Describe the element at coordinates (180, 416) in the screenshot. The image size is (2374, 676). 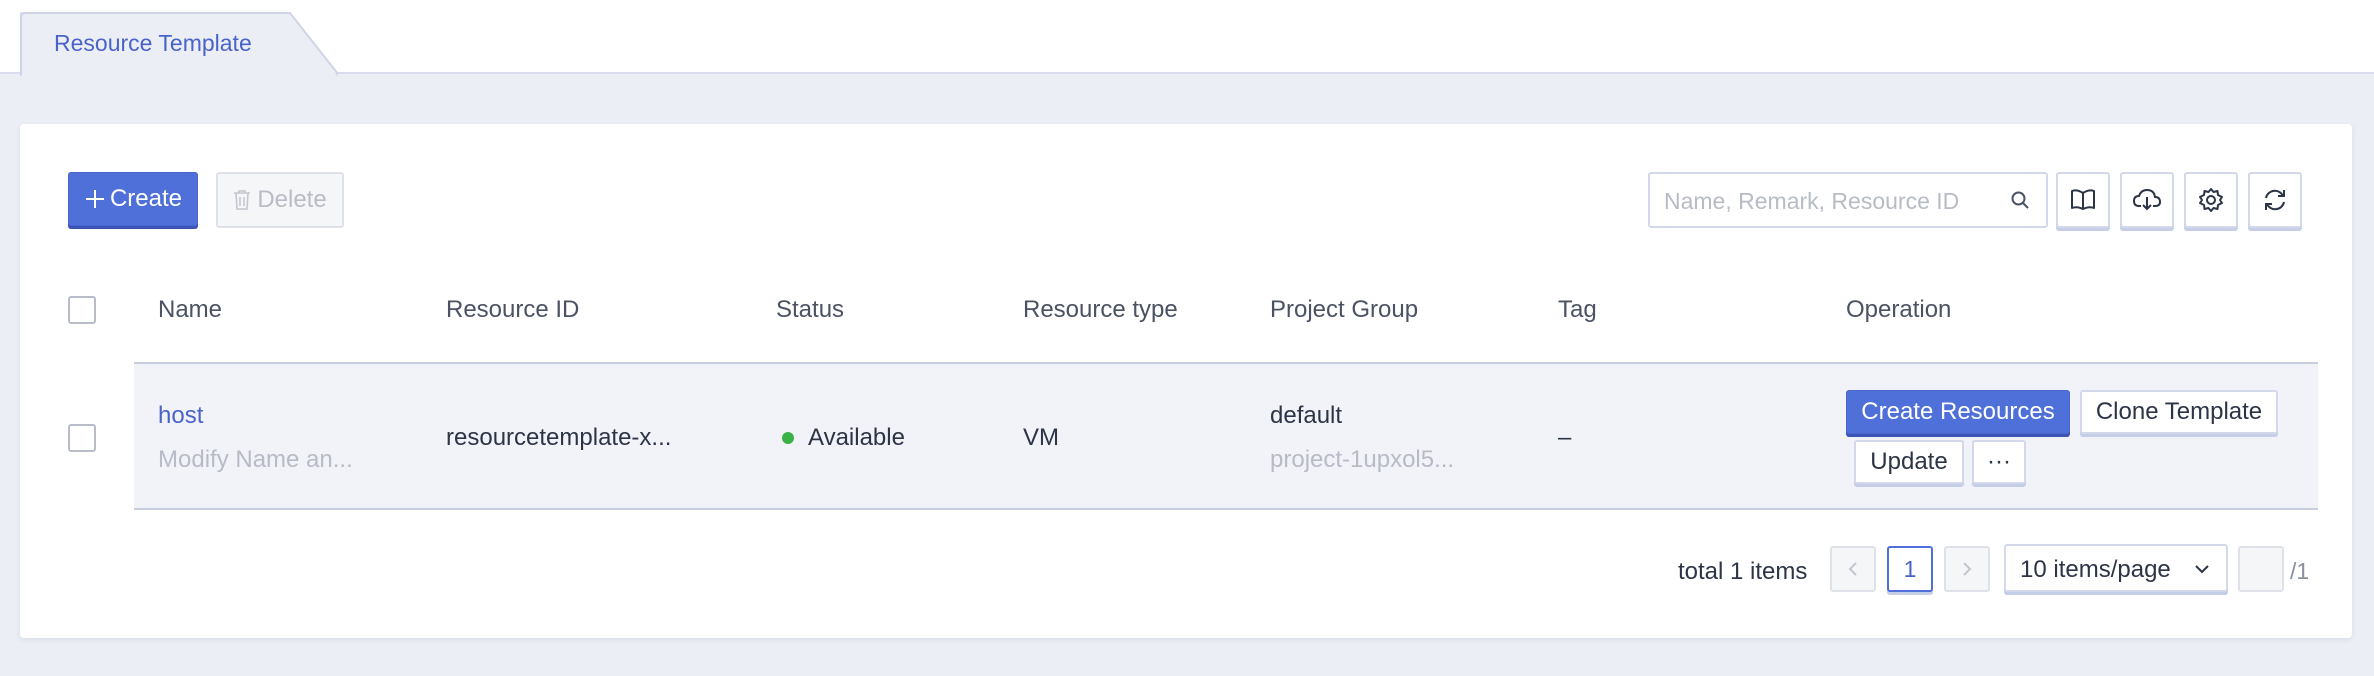
I see `row-name-link: host` at that location.